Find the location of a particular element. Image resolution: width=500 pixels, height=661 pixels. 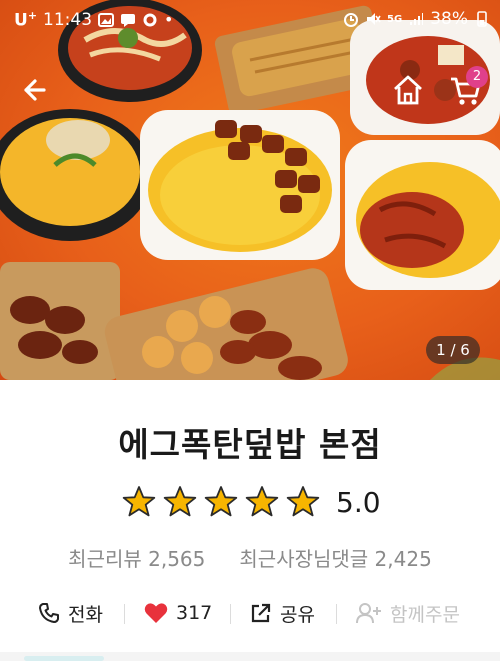

like-button: 317 is located at coordinates (178, 613).